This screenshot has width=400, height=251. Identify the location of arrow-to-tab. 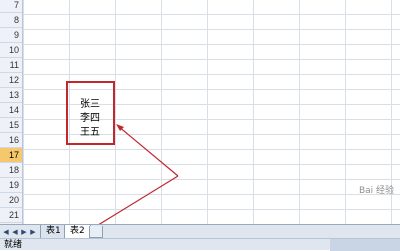
(138, 199).